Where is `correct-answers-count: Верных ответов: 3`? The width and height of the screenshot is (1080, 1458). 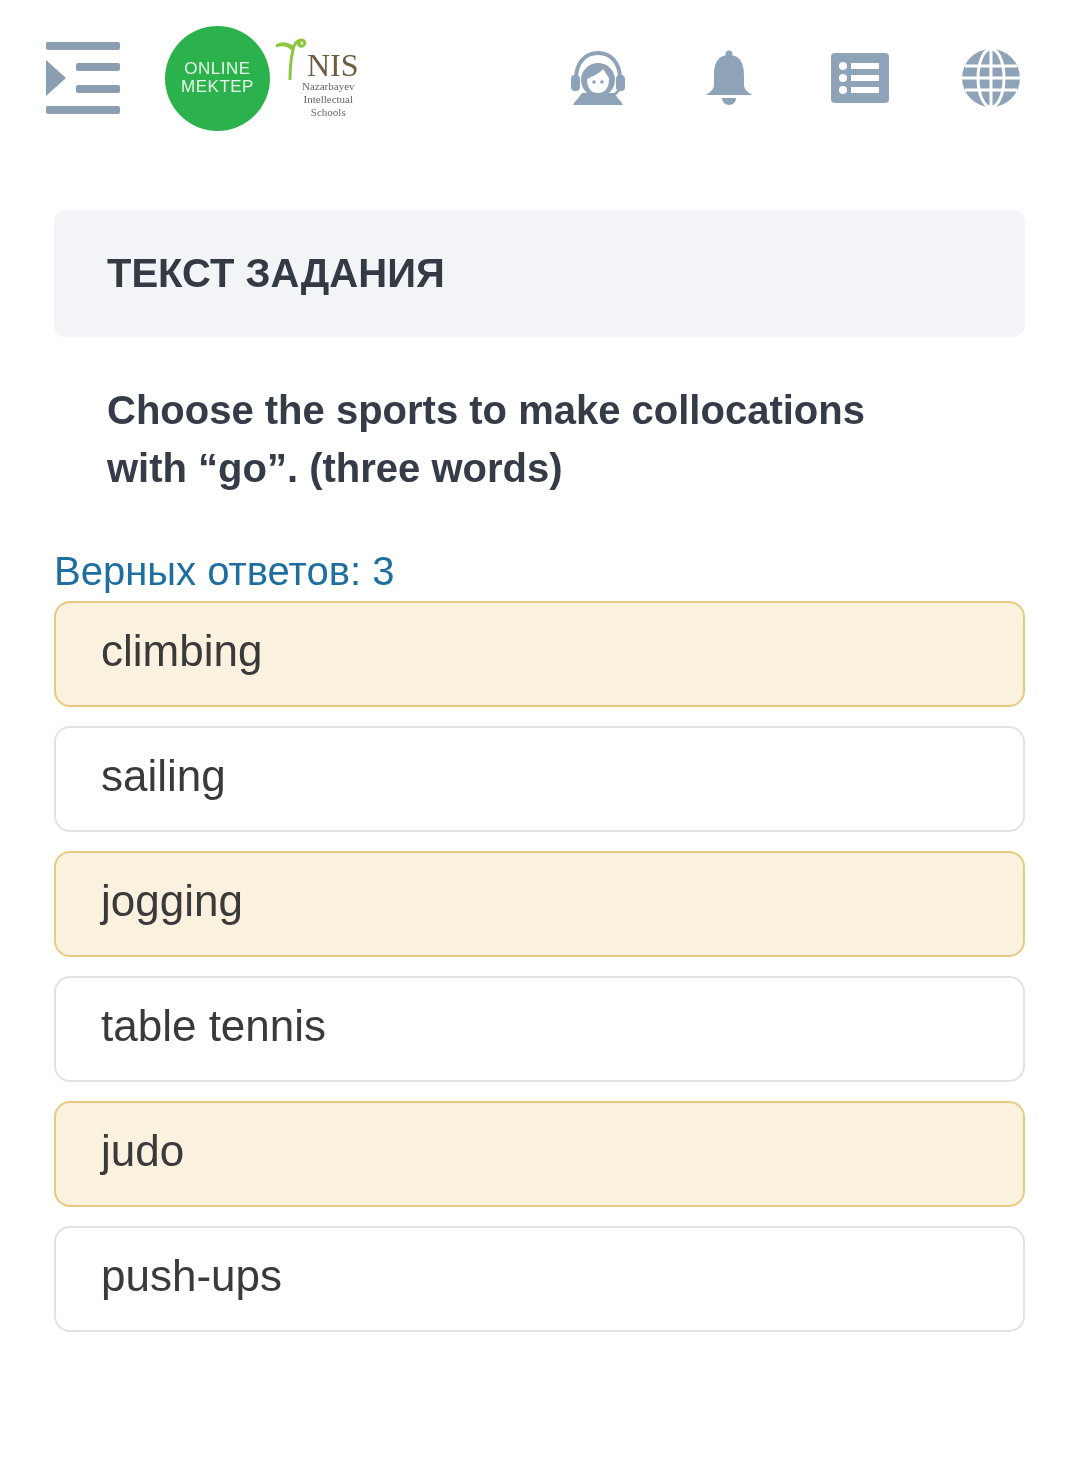
correct-answers-count: Верных ответов: 3 is located at coordinates (224, 571).